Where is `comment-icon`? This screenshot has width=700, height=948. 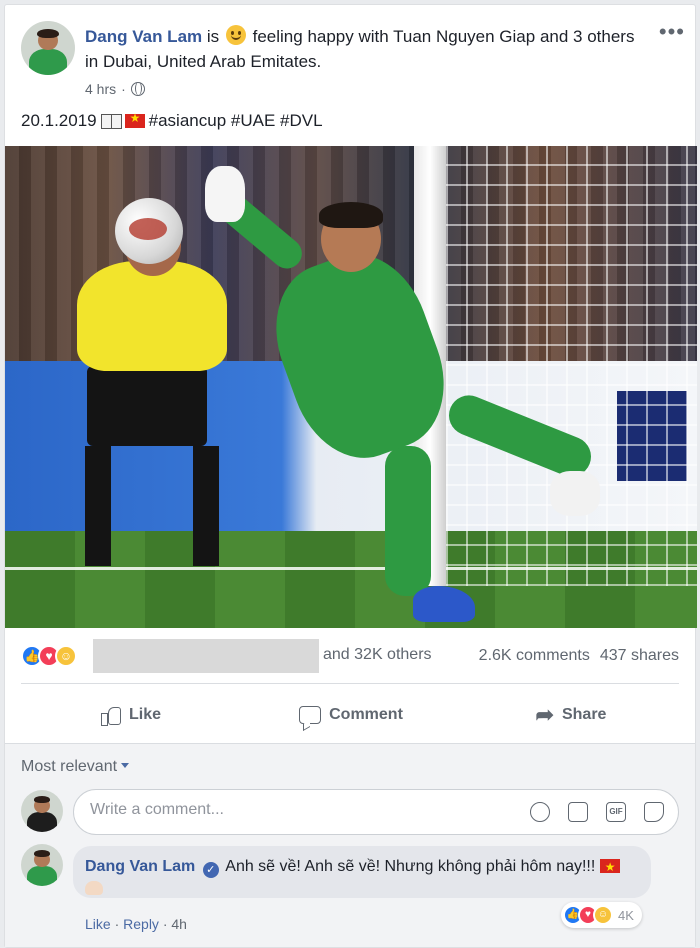 comment-icon is located at coordinates (310, 715).